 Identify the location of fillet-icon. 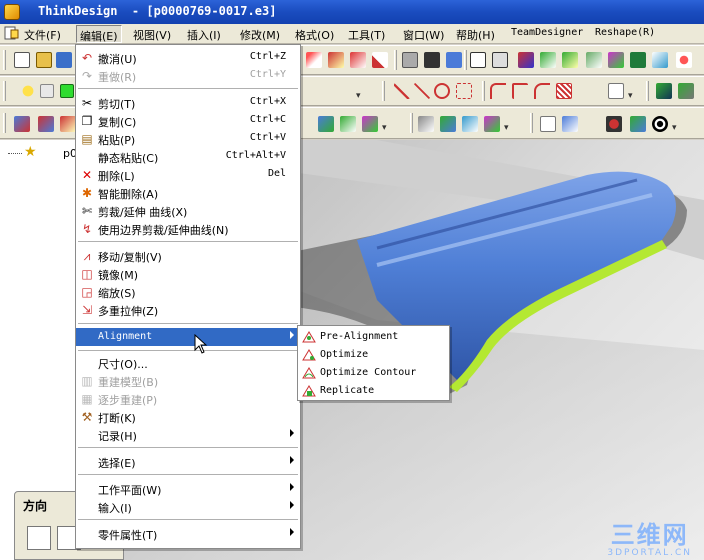
(498, 91).